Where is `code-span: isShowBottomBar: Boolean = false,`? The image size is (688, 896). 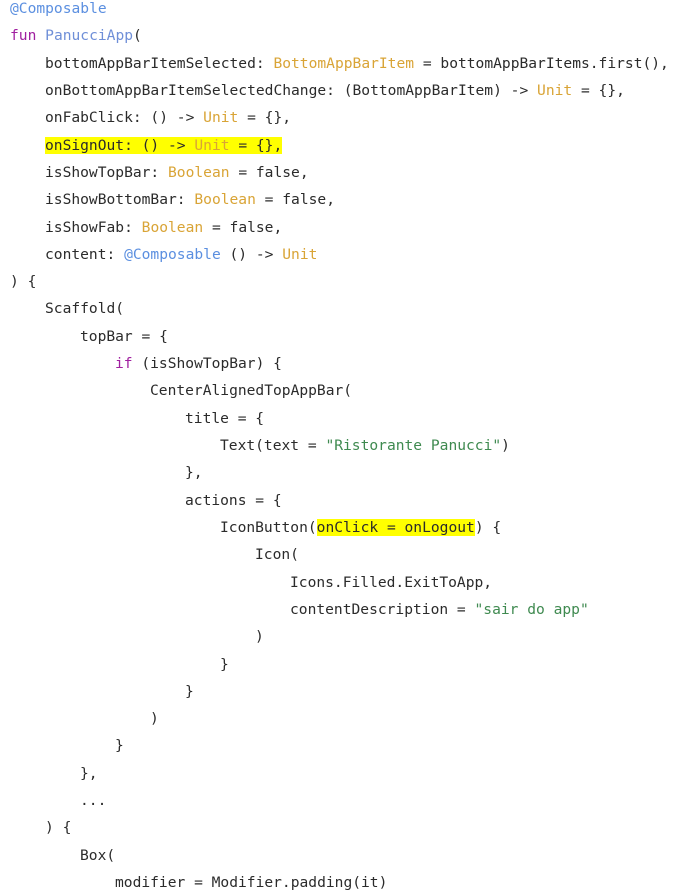
code-span: isShowBottomBar: Boolean = false, is located at coordinates (190, 199).